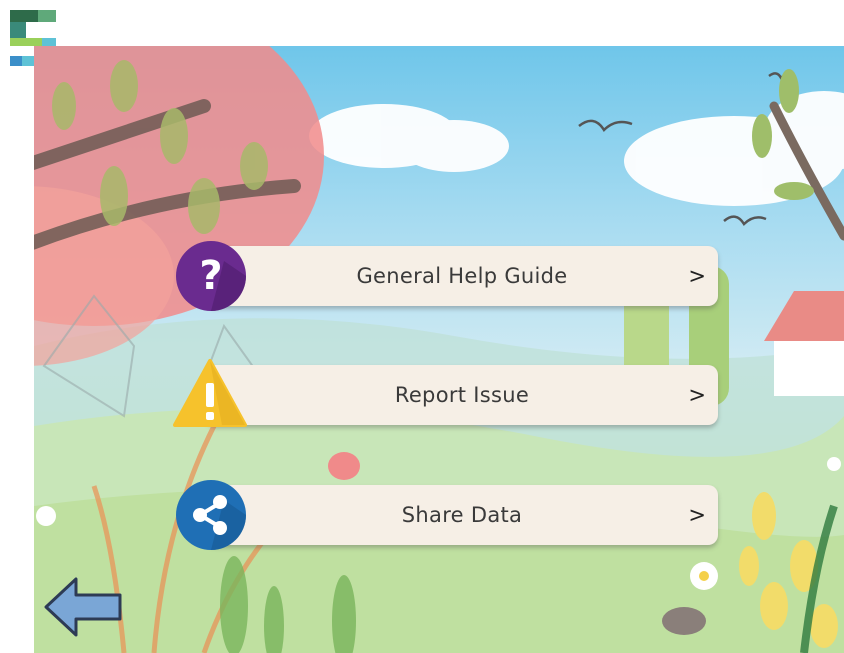 The image size is (844, 653). I want to click on share-data-label: Share Data, so click(462, 515).